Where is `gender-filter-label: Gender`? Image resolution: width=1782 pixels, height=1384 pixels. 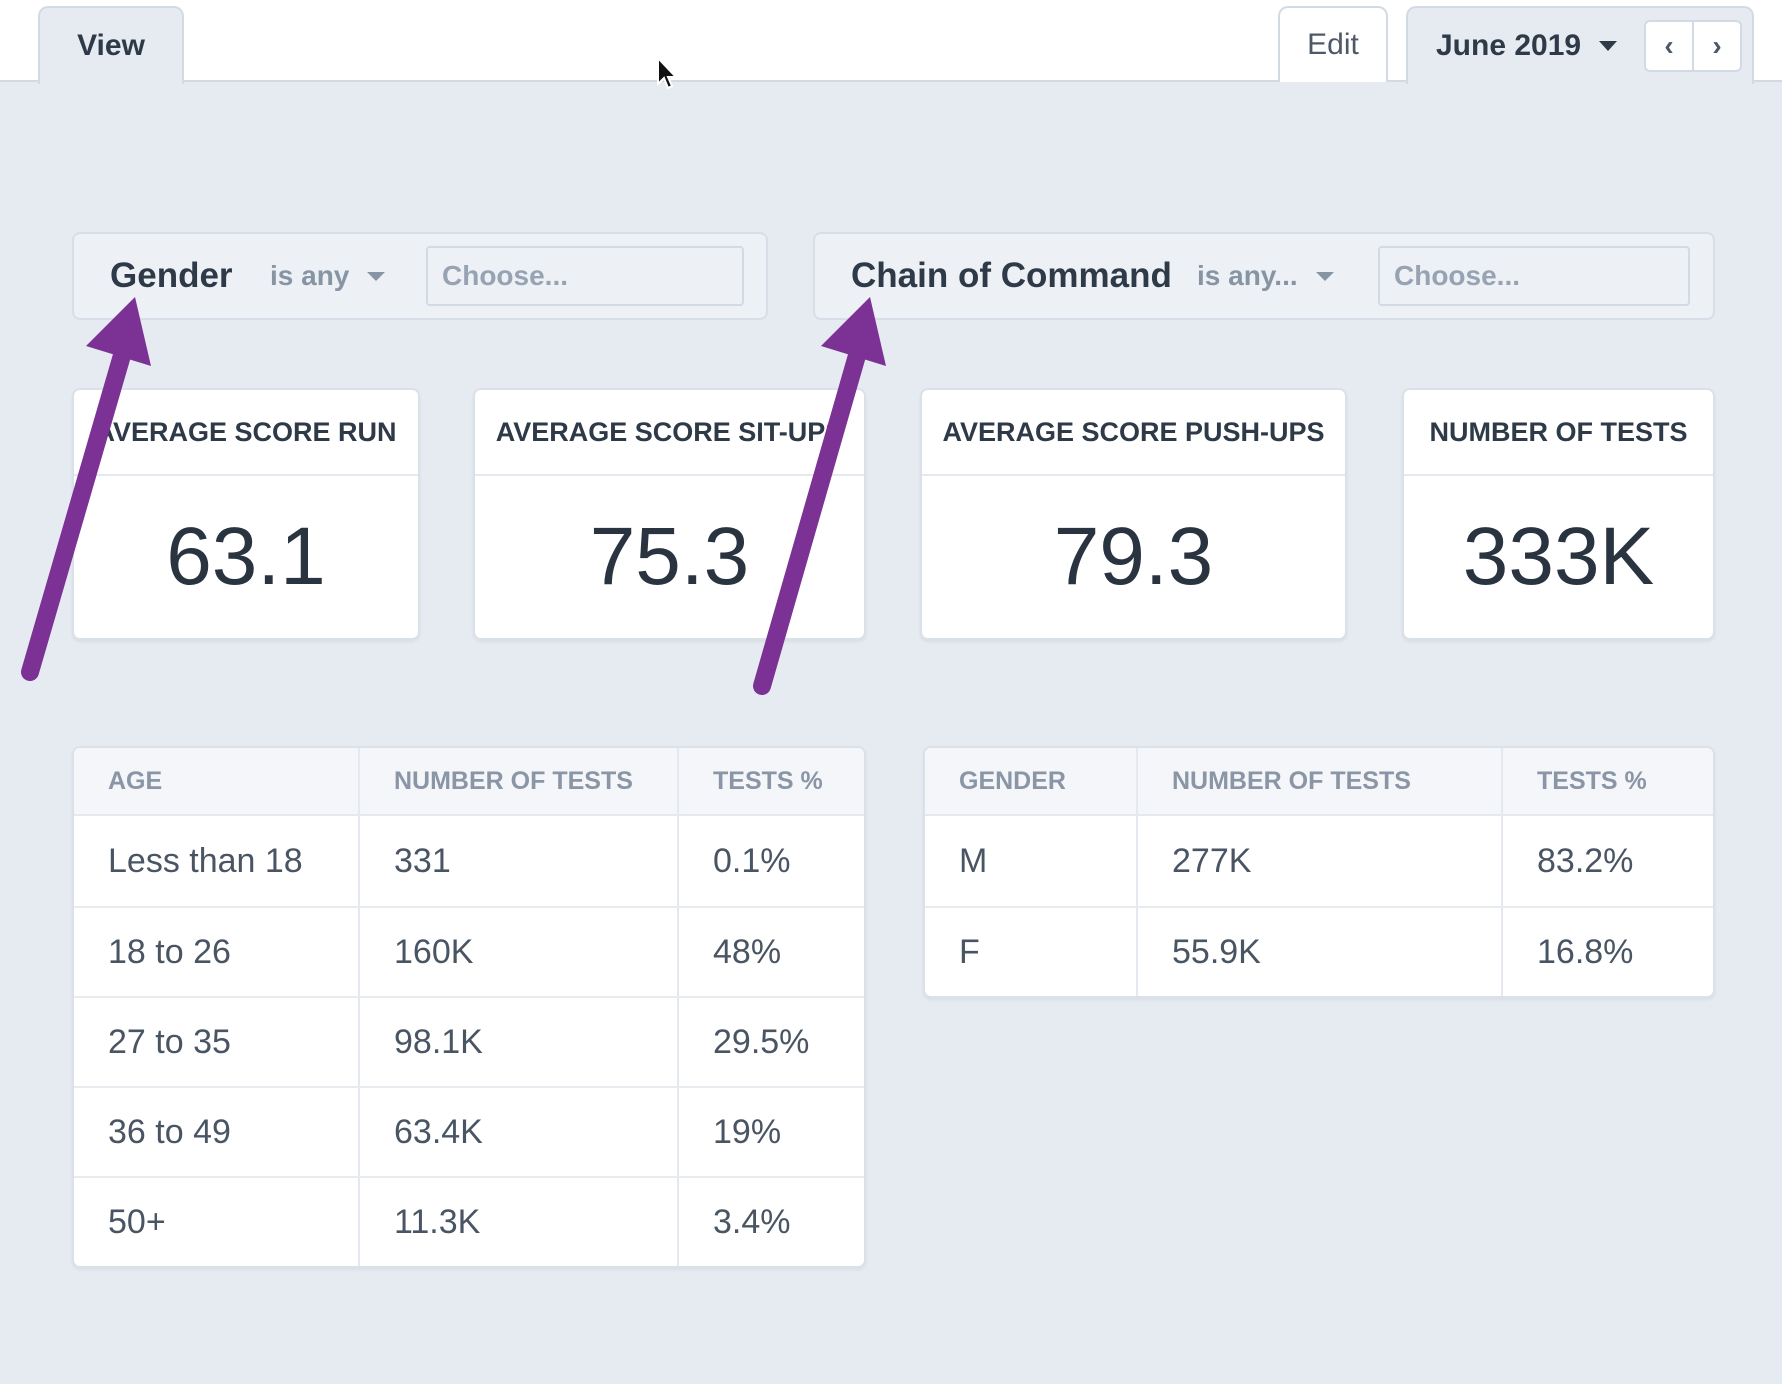
gender-filter-label: Gender is located at coordinates (171, 275).